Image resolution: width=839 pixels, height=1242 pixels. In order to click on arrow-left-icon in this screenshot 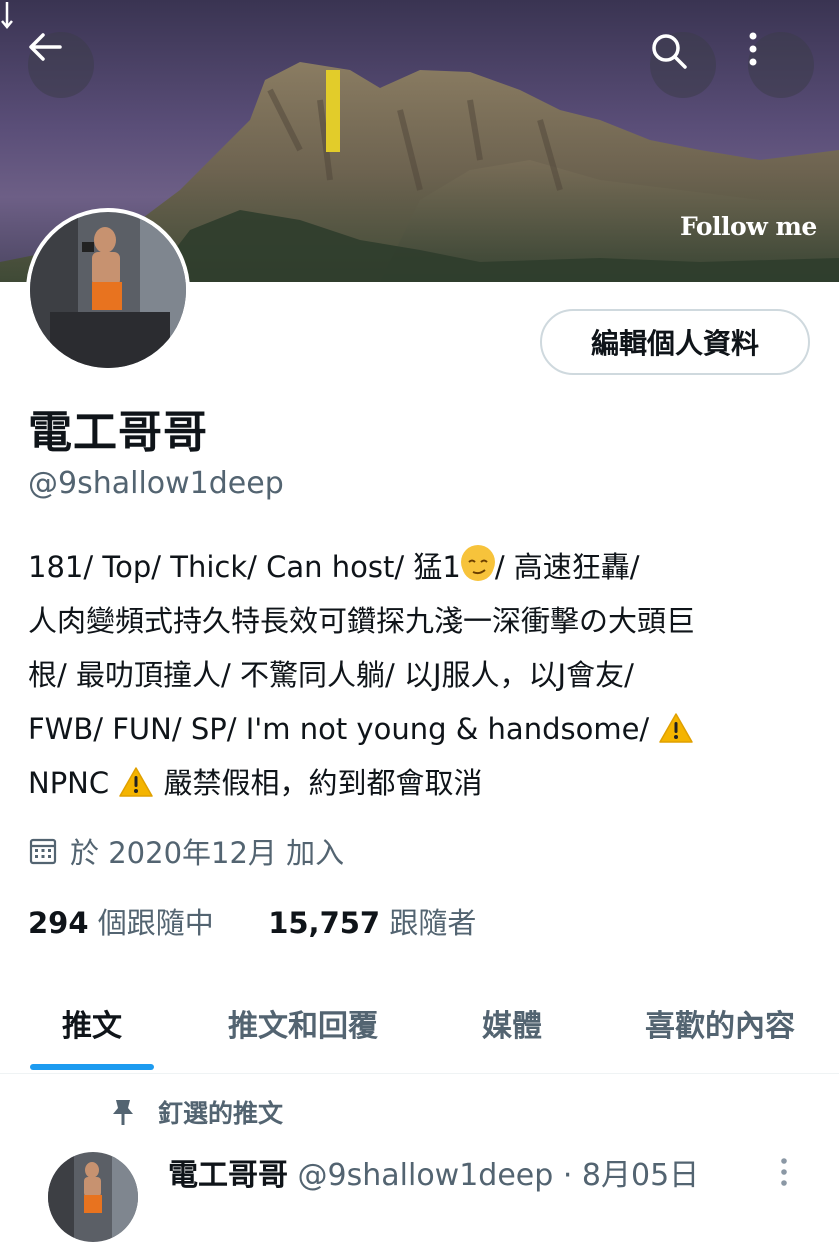, I will do `click(45, 47)`.